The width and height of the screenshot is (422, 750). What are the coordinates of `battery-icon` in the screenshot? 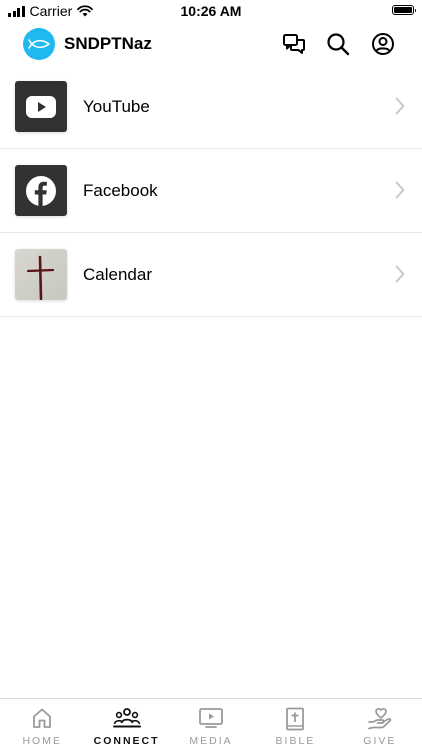 It's located at (404, 10).